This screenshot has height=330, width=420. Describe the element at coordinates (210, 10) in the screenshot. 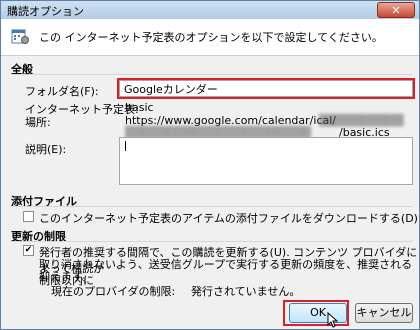

I see `title-bar: 購読オプション ✕` at that location.